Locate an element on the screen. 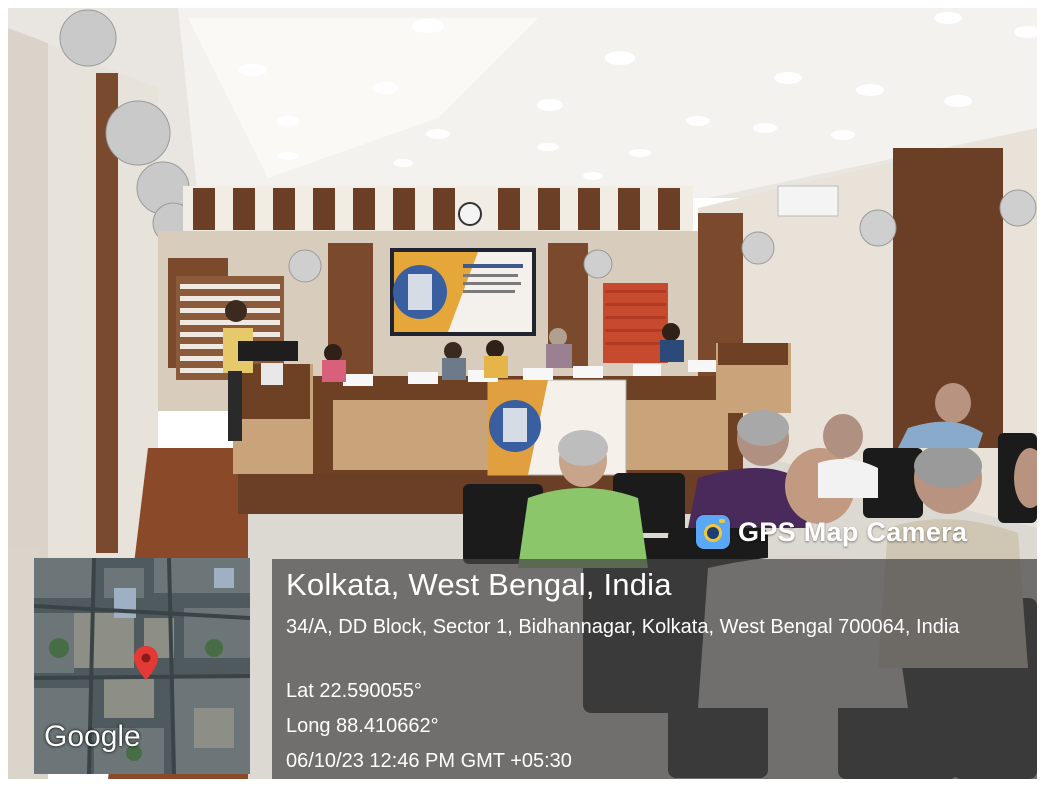  timestamp-text: 06/10/23 12:46 PM GMT +05:30 is located at coordinates (429, 761).